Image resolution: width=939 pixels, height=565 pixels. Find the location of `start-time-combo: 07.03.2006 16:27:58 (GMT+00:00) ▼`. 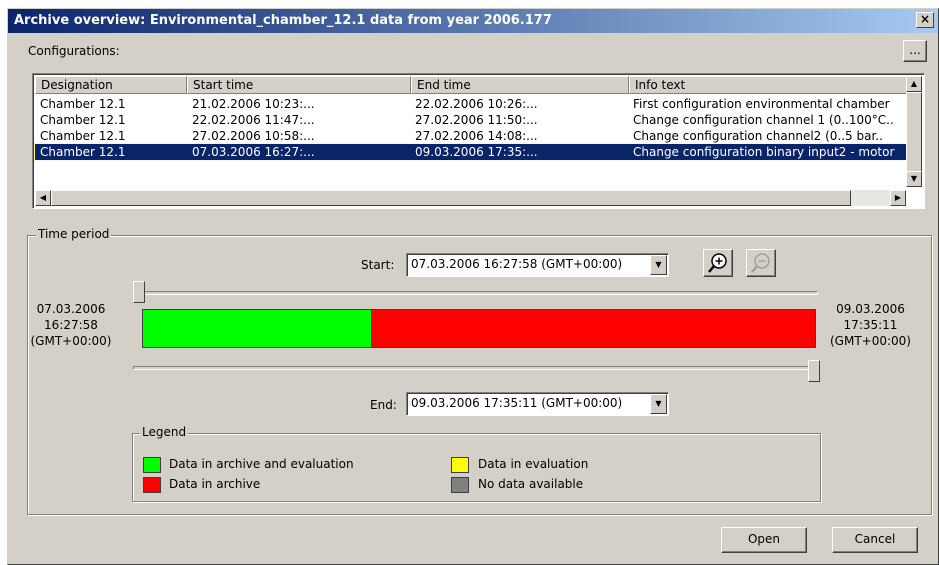

start-time-combo: 07.03.2006 16:27:58 (GMT+00:00) ▼ is located at coordinates (537, 265).